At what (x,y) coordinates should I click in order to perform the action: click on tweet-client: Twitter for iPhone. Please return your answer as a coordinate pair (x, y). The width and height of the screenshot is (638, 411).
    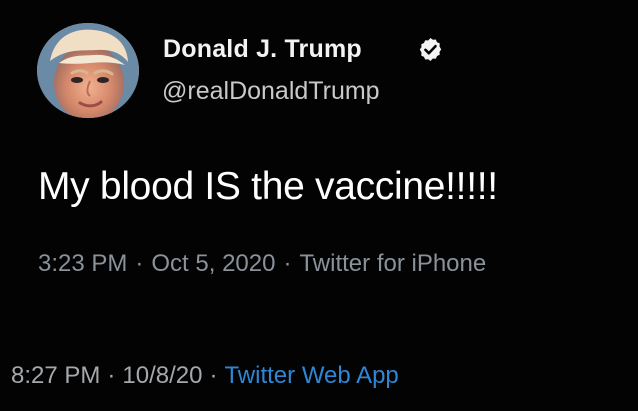
    Looking at the image, I should click on (392, 263).